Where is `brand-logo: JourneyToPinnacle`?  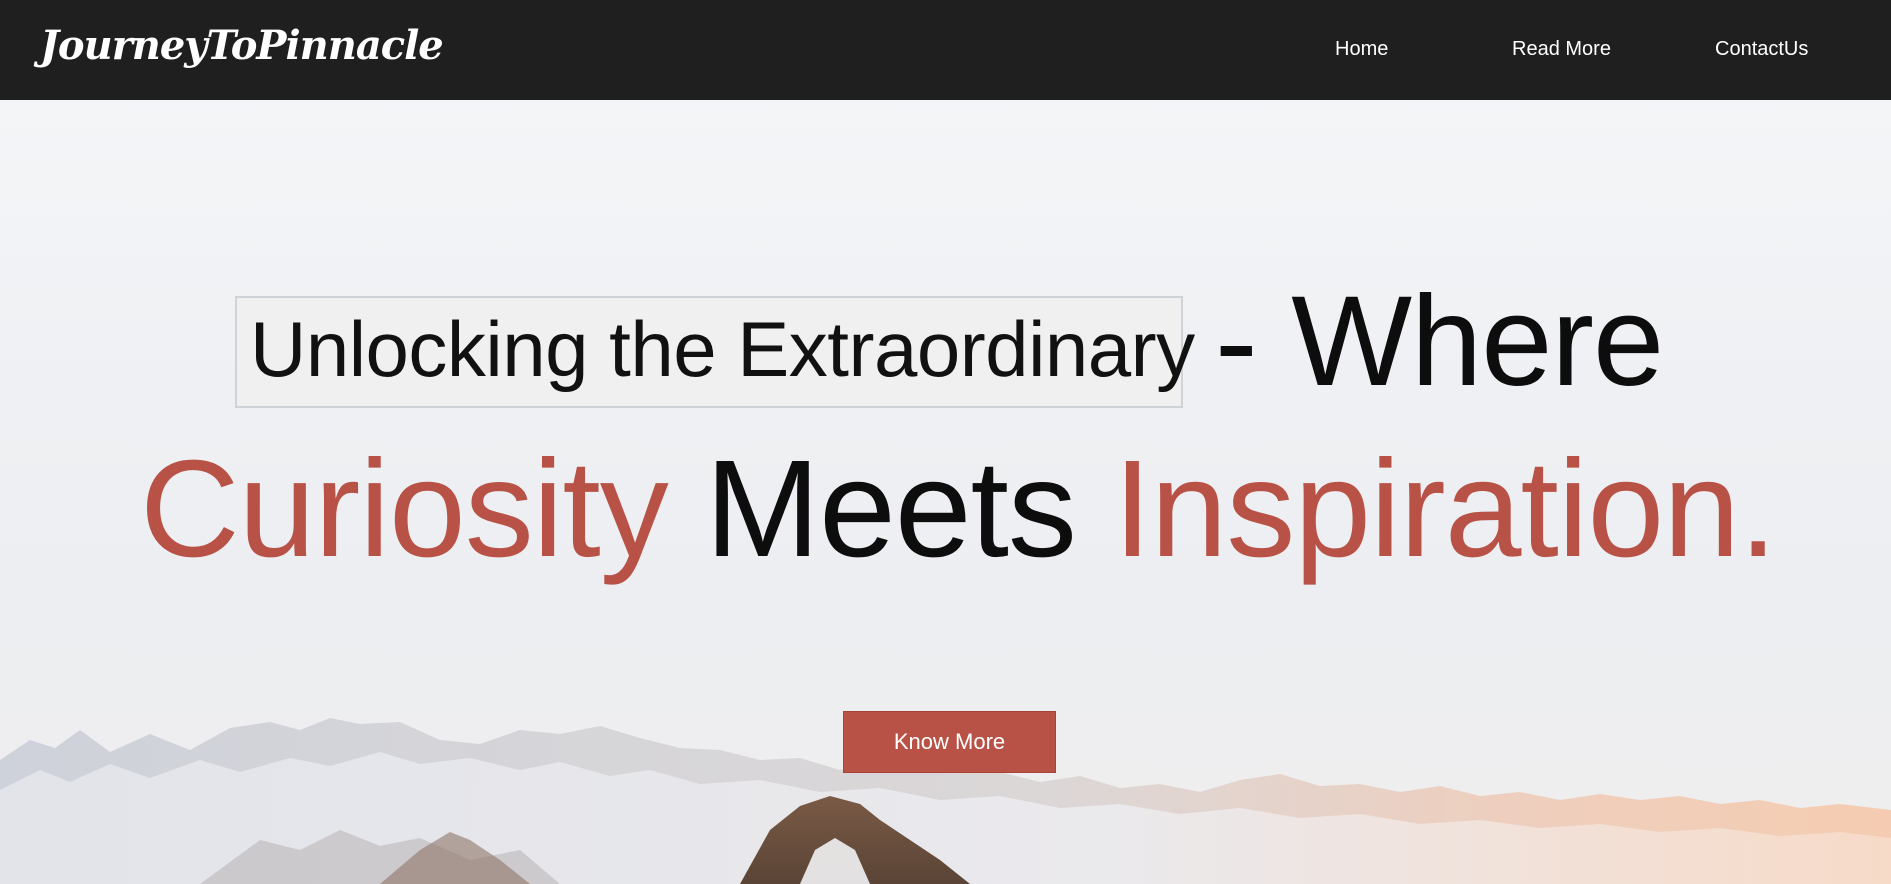
brand-logo: JourneyToPinnacle is located at coordinates (242, 45).